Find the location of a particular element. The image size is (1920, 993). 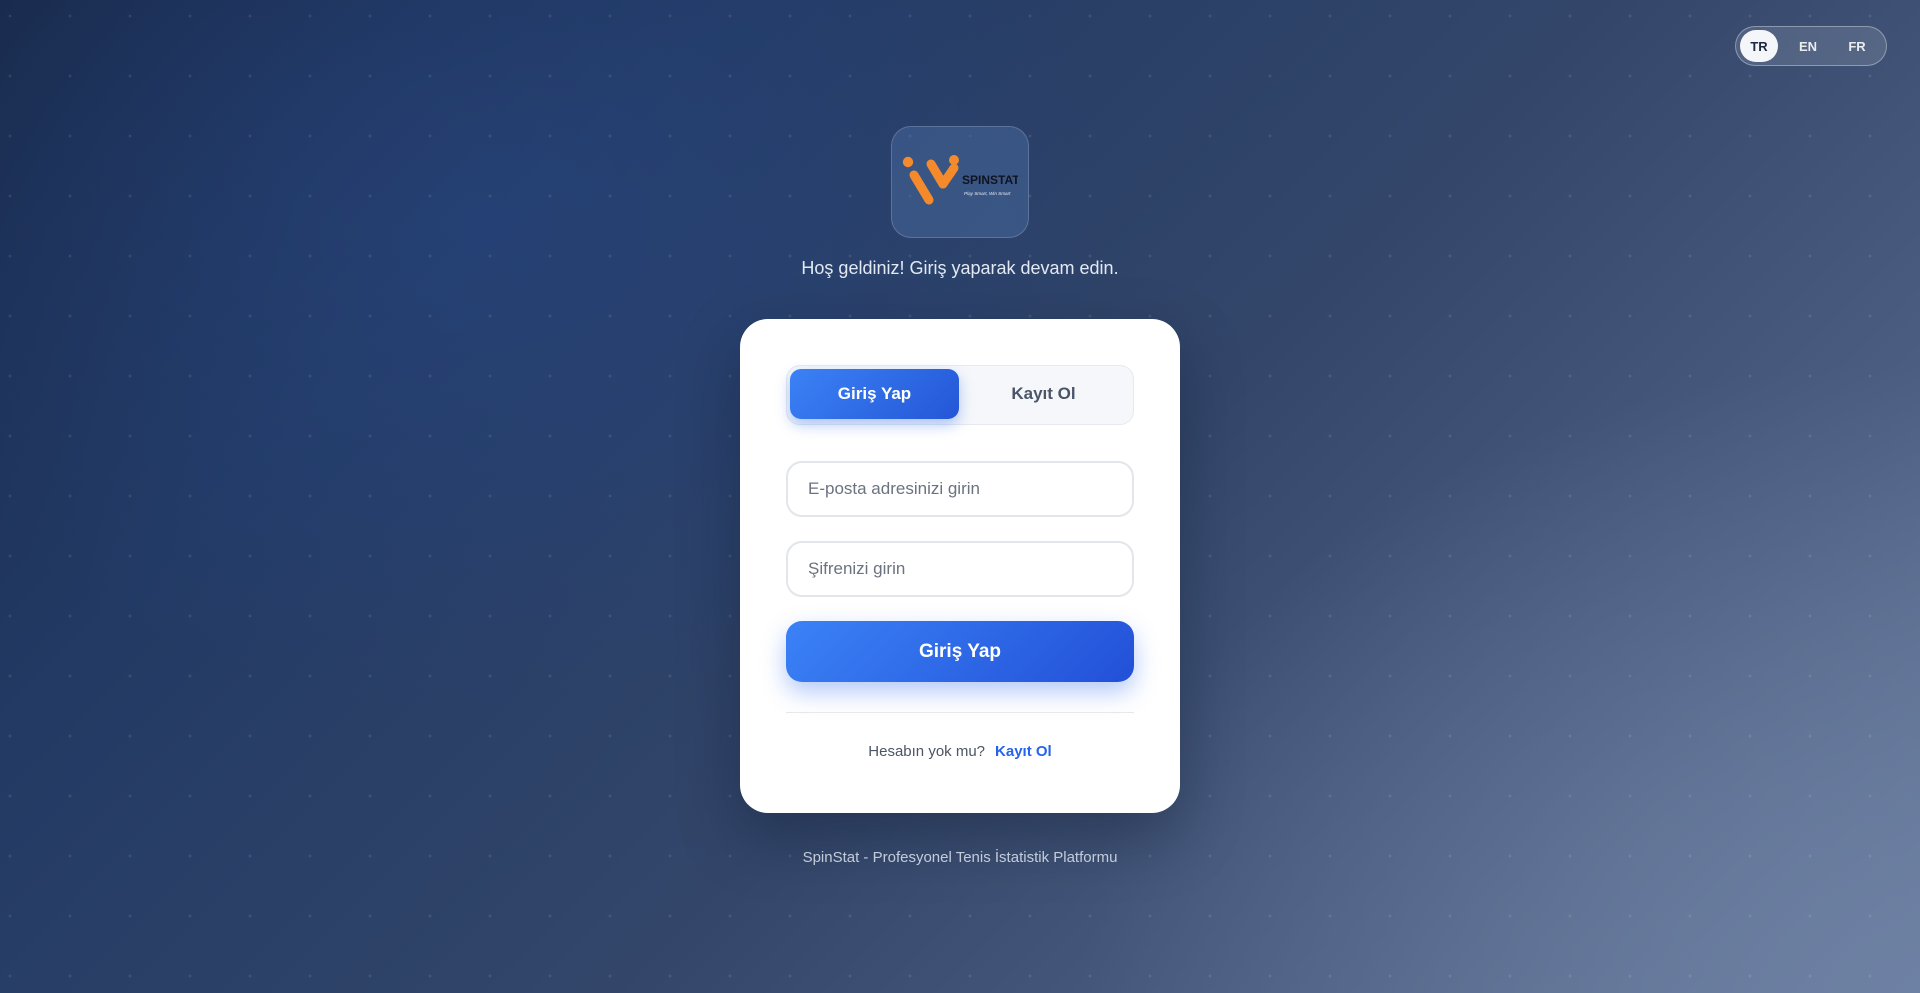

spinstat-logo-icon: SPINSTAT Play Smart, Win Smart is located at coordinates (960, 180).